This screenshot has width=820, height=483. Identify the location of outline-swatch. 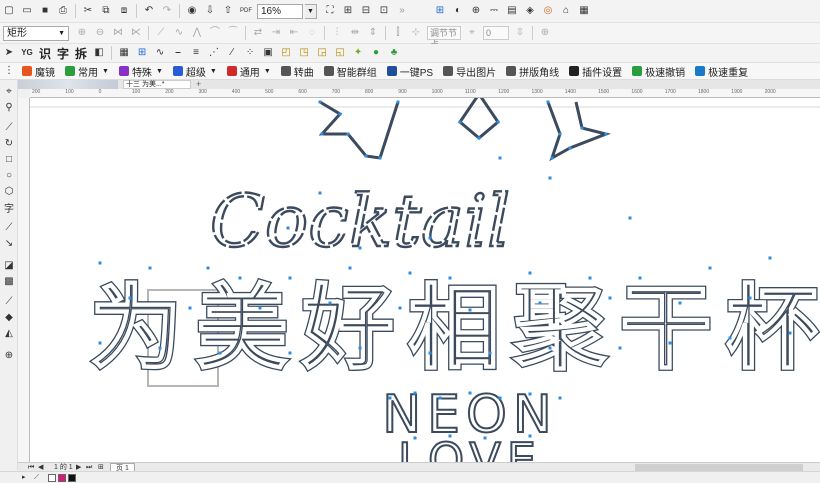
(72, 478).